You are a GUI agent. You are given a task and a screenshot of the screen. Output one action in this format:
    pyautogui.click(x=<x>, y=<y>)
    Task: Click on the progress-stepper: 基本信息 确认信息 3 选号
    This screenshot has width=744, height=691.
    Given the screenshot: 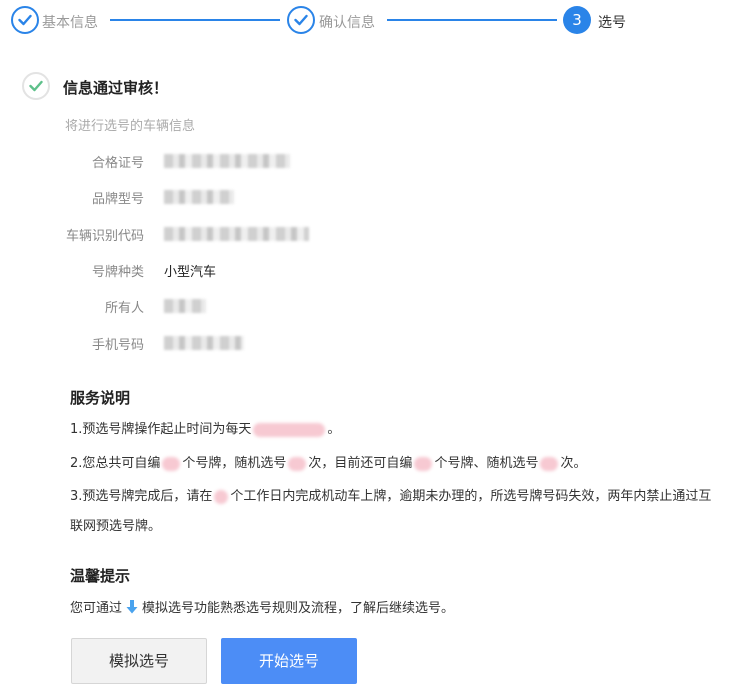 What is the action you would take?
    pyautogui.click(x=372, y=21)
    